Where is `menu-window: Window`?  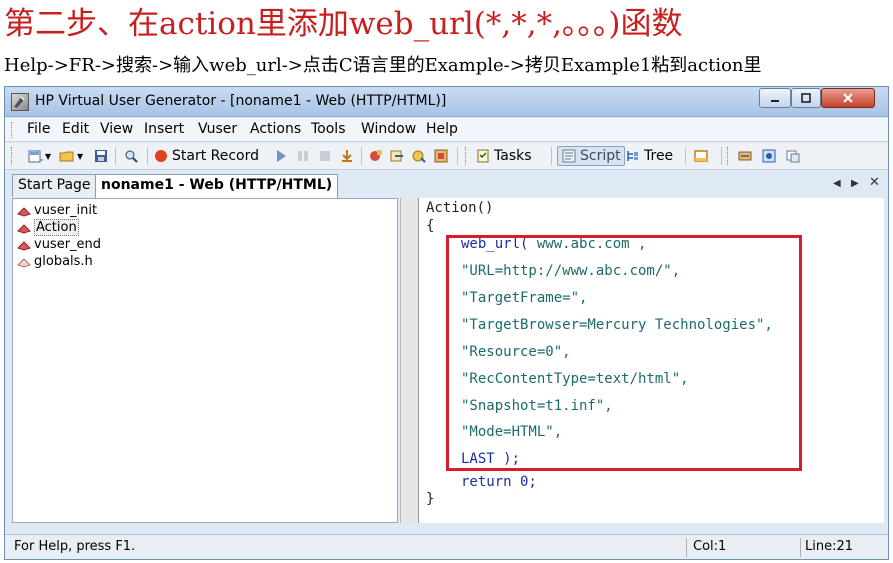 menu-window: Window is located at coordinates (388, 129).